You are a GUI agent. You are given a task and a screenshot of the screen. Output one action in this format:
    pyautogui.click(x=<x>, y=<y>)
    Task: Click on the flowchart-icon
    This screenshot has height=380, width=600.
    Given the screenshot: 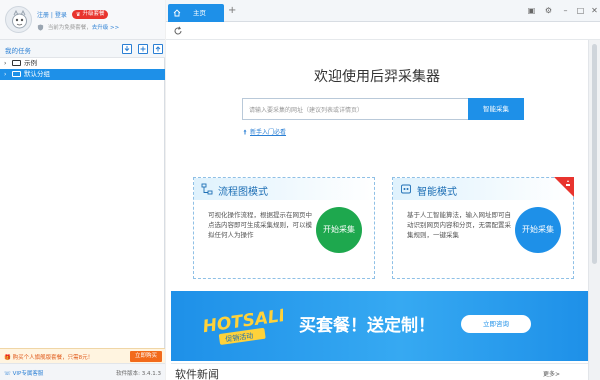 What is the action you would take?
    pyautogui.click(x=207, y=189)
    